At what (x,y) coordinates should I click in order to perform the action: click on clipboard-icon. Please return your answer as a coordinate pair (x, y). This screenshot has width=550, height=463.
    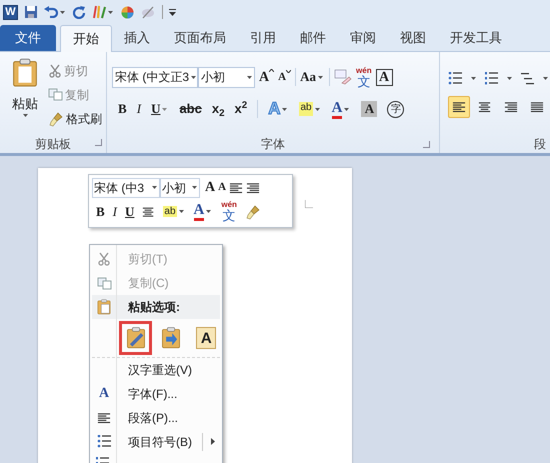
    Looking at the image, I should click on (104, 307).